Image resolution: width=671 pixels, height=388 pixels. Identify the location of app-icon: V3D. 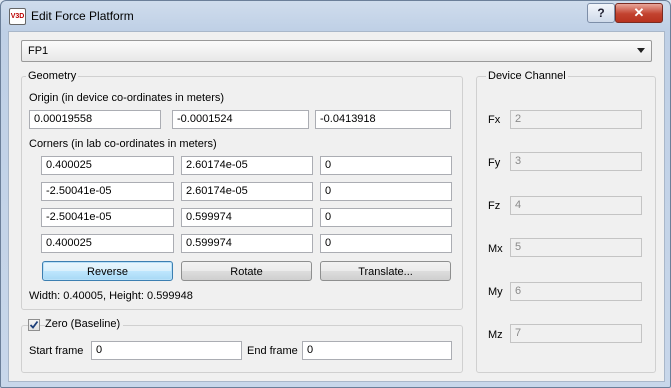
(17, 16).